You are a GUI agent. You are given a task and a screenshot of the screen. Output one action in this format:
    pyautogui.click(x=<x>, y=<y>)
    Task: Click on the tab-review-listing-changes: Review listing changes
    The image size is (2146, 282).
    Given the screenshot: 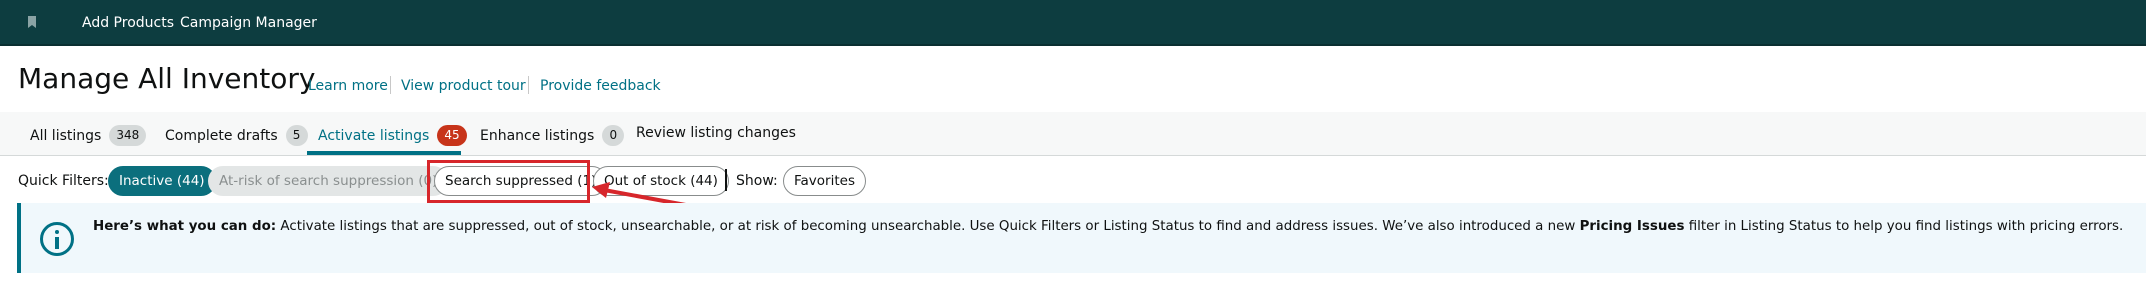 What is the action you would take?
    pyautogui.click(x=716, y=133)
    